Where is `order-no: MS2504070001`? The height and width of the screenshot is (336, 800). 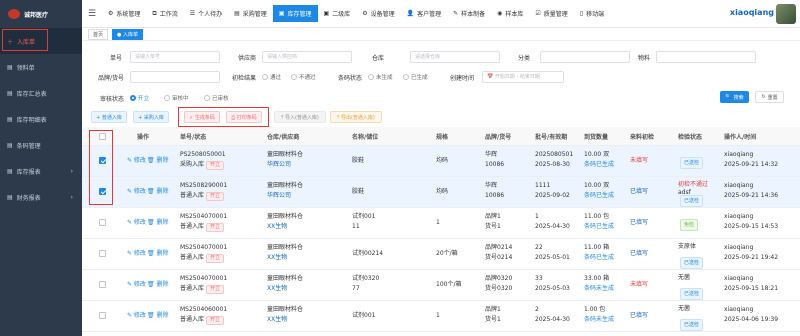 order-no: MS2504070001 is located at coordinates (204, 216).